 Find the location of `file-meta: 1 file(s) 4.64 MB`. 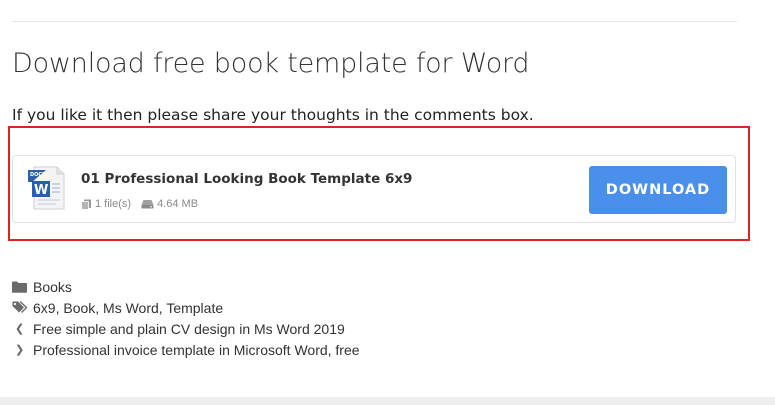

file-meta: 1 file(s) 4.64 MB is located at coordinates (139, 204).